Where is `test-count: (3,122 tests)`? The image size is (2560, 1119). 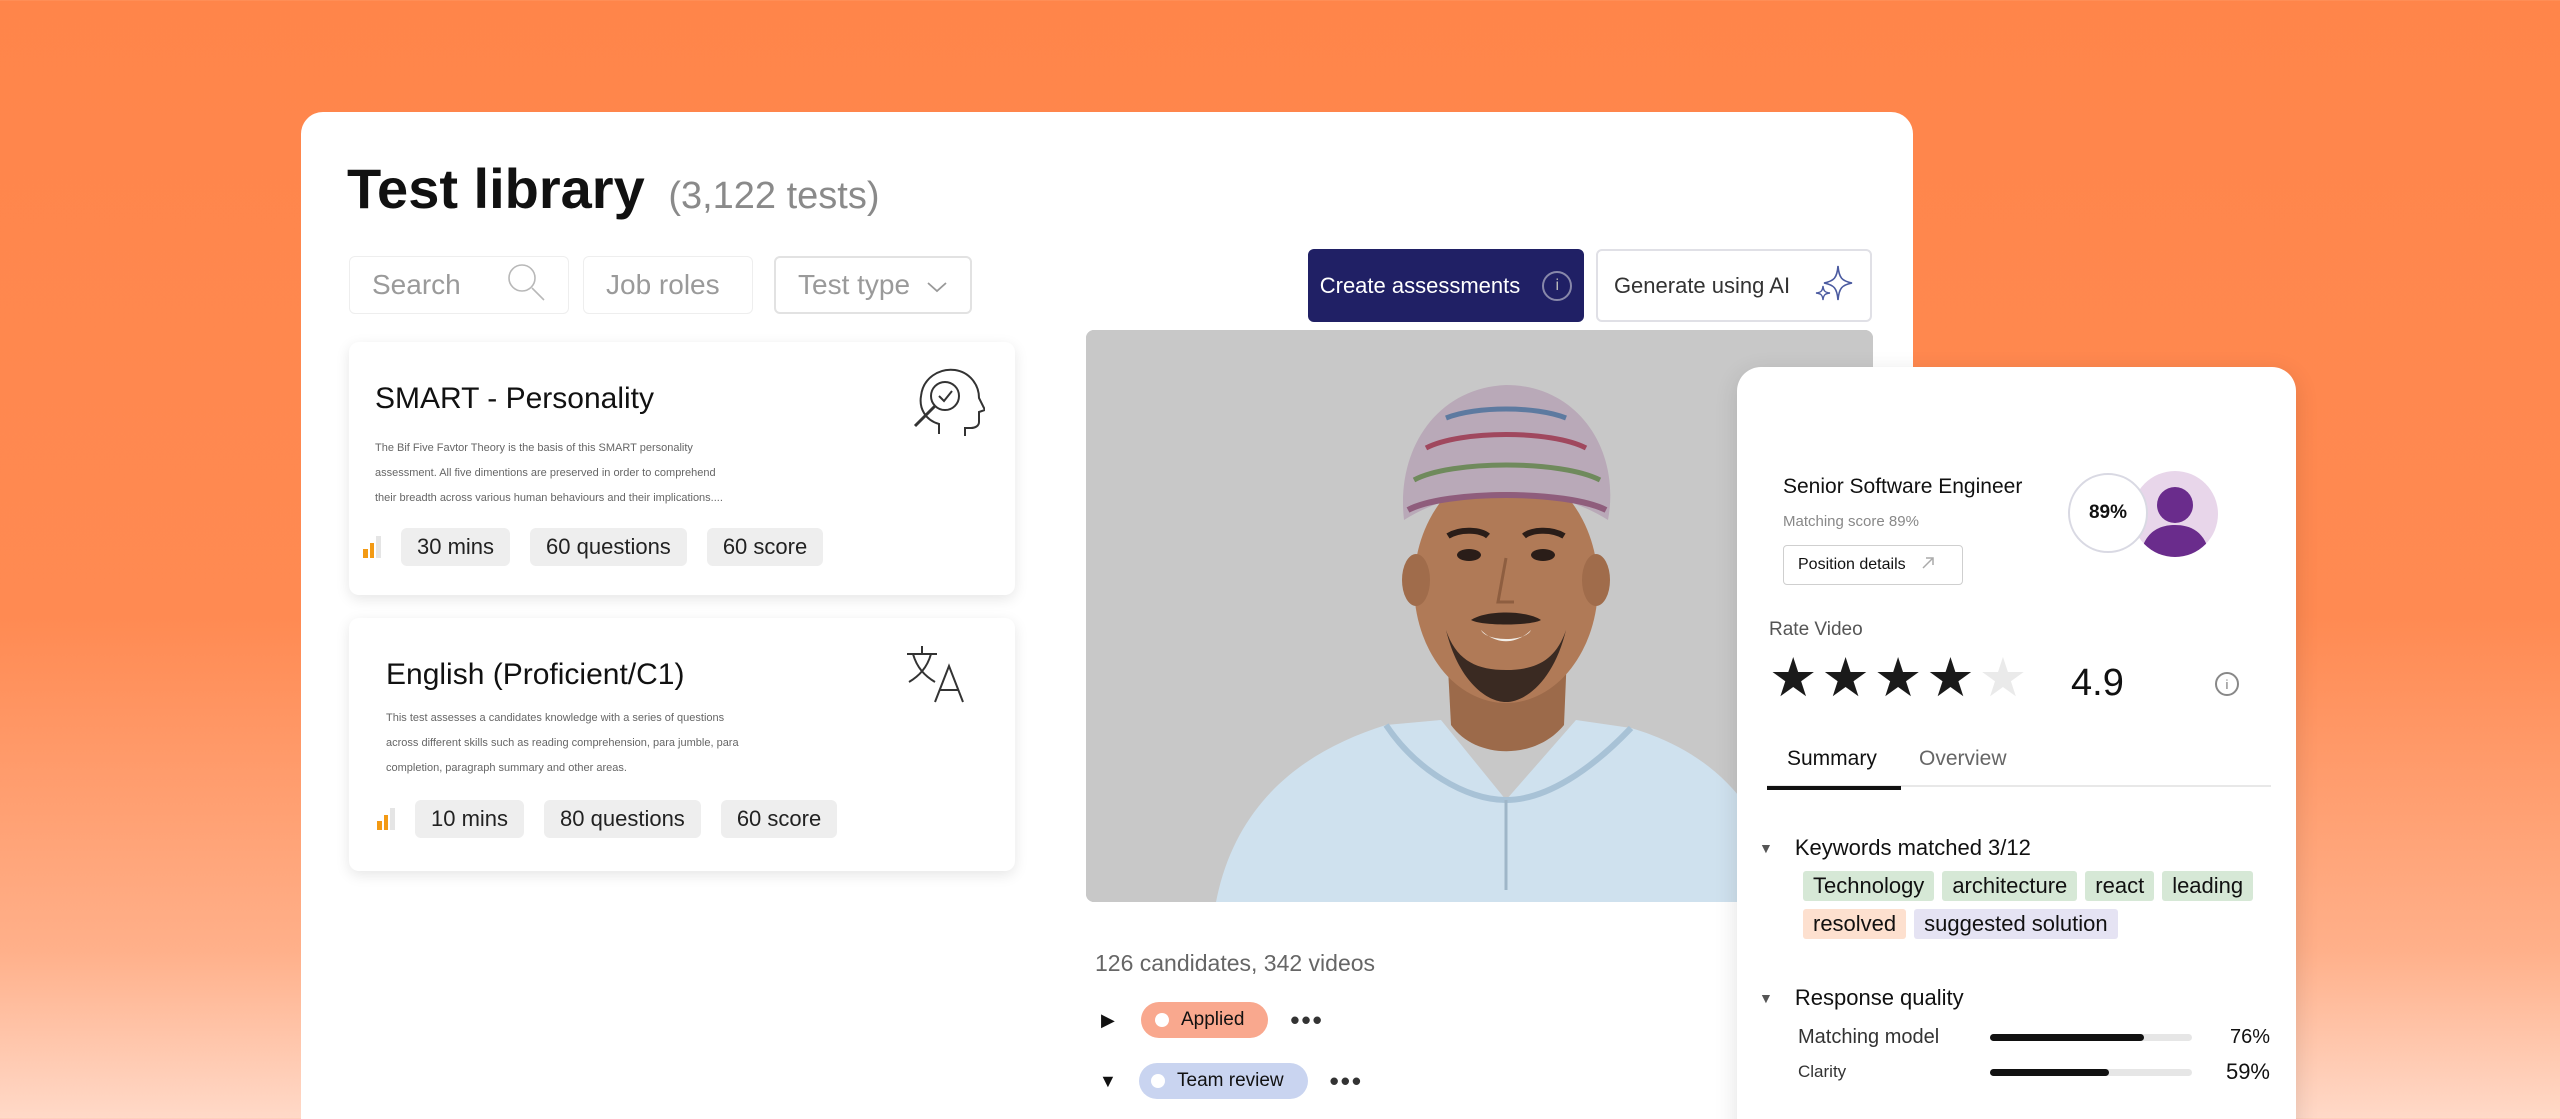
test-count: (3,122 tests) is located at coordinates (774, 196).